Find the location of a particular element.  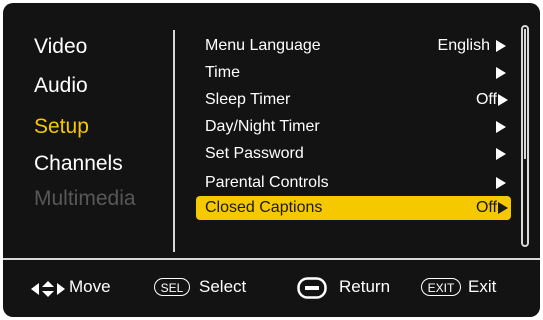

move-hint-label: Move is located at coordinates (90, 286).